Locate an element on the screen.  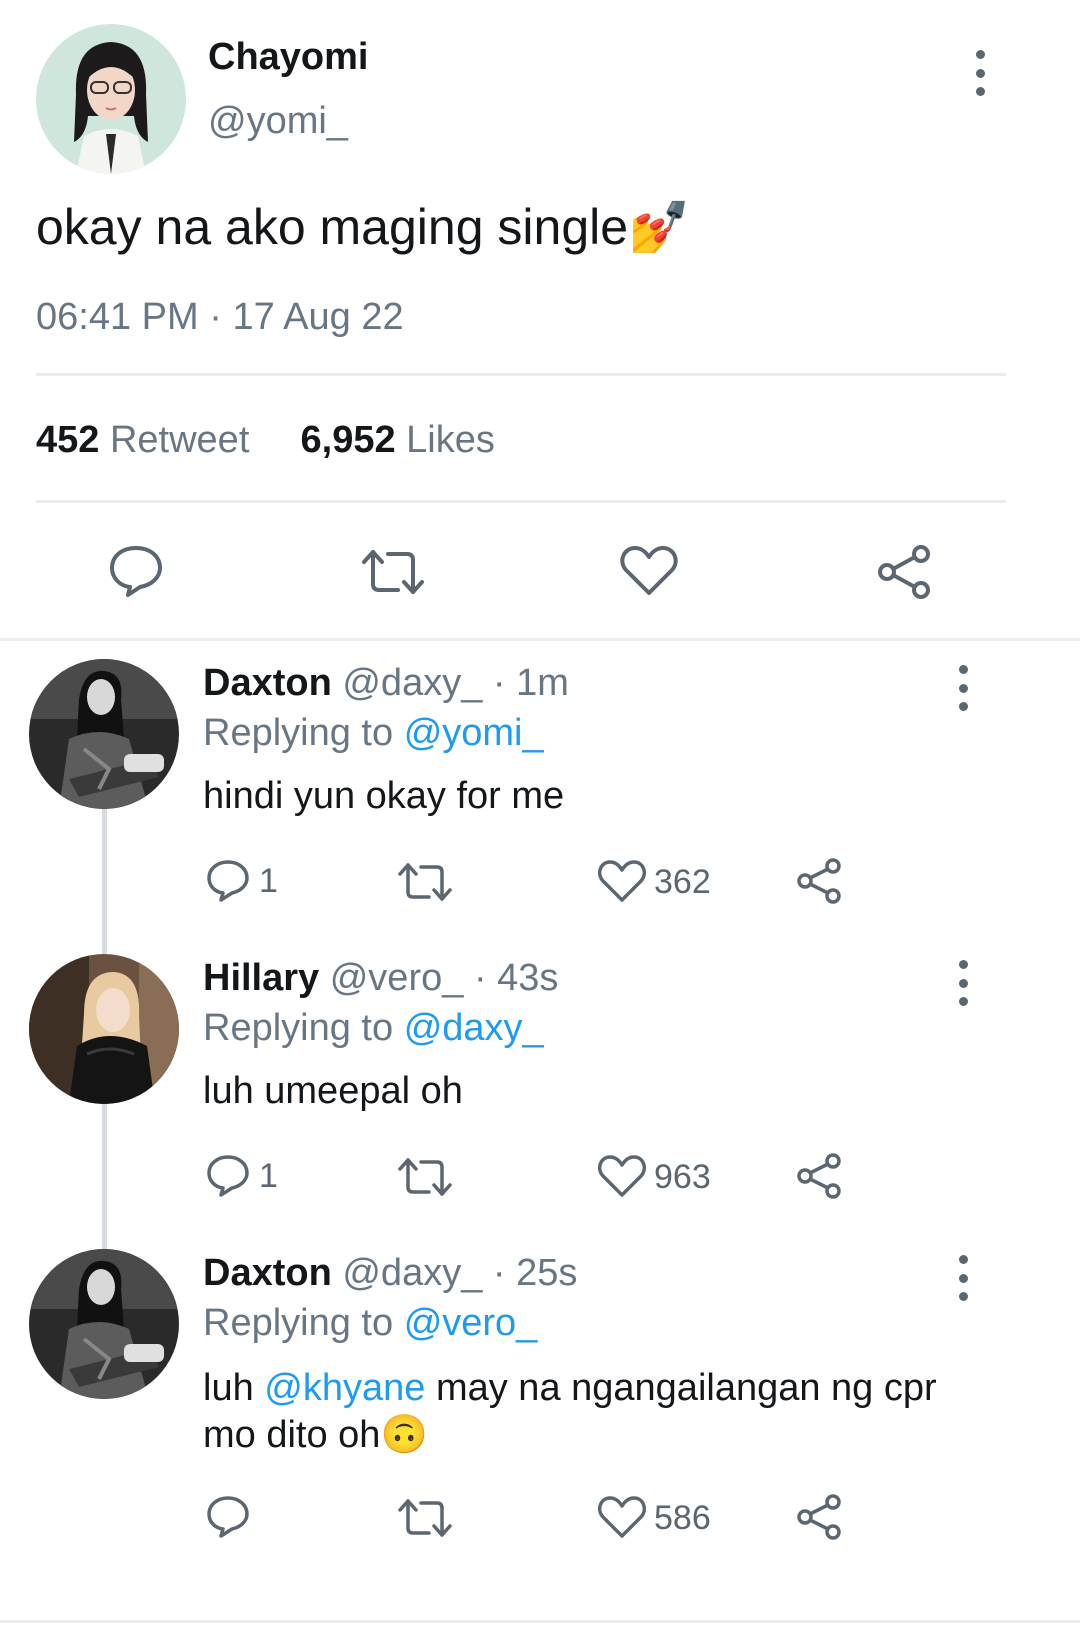
like-count: 963 is located at coordinates (682, 1176).